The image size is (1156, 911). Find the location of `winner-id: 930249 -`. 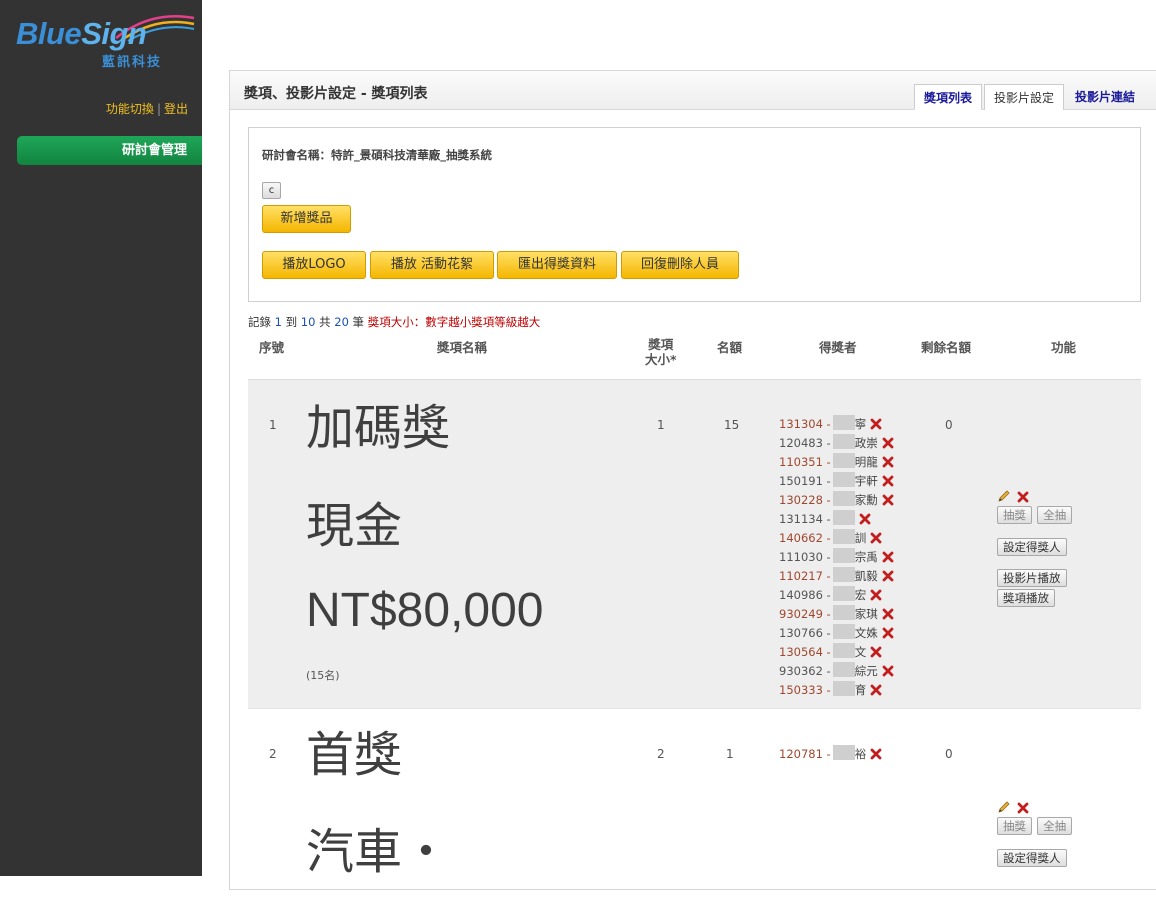

winner-id: 930249 - is located at coordinates (805, 614).